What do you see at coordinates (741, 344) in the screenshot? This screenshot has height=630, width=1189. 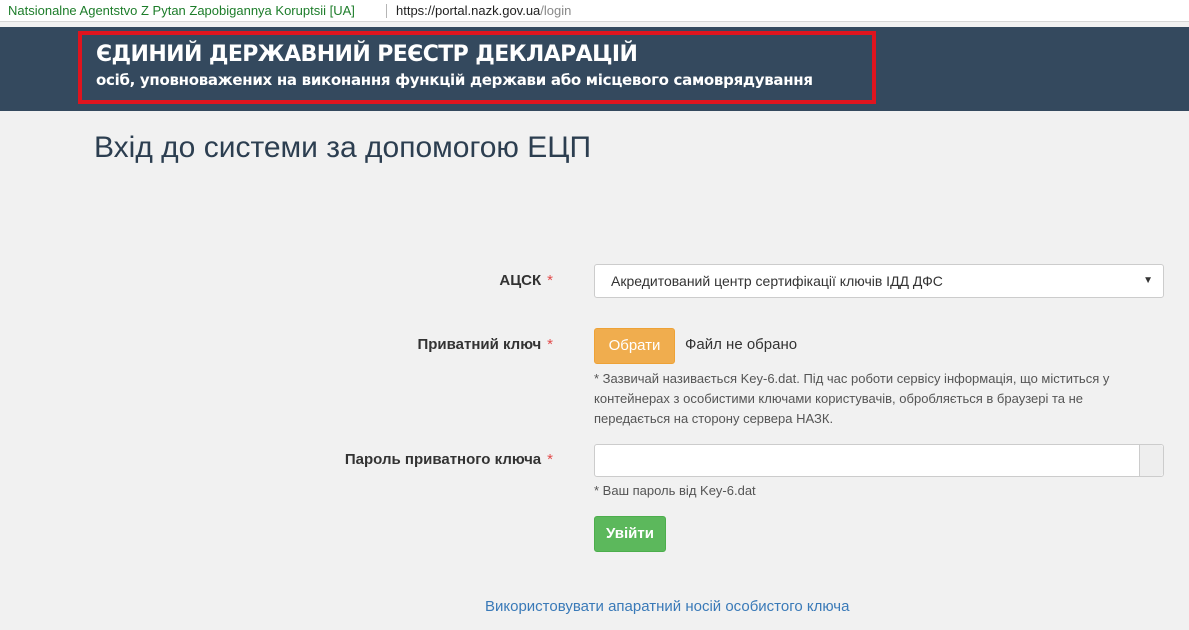 I see `file-status: Файл не обрано` at bounding box center [741, 344].